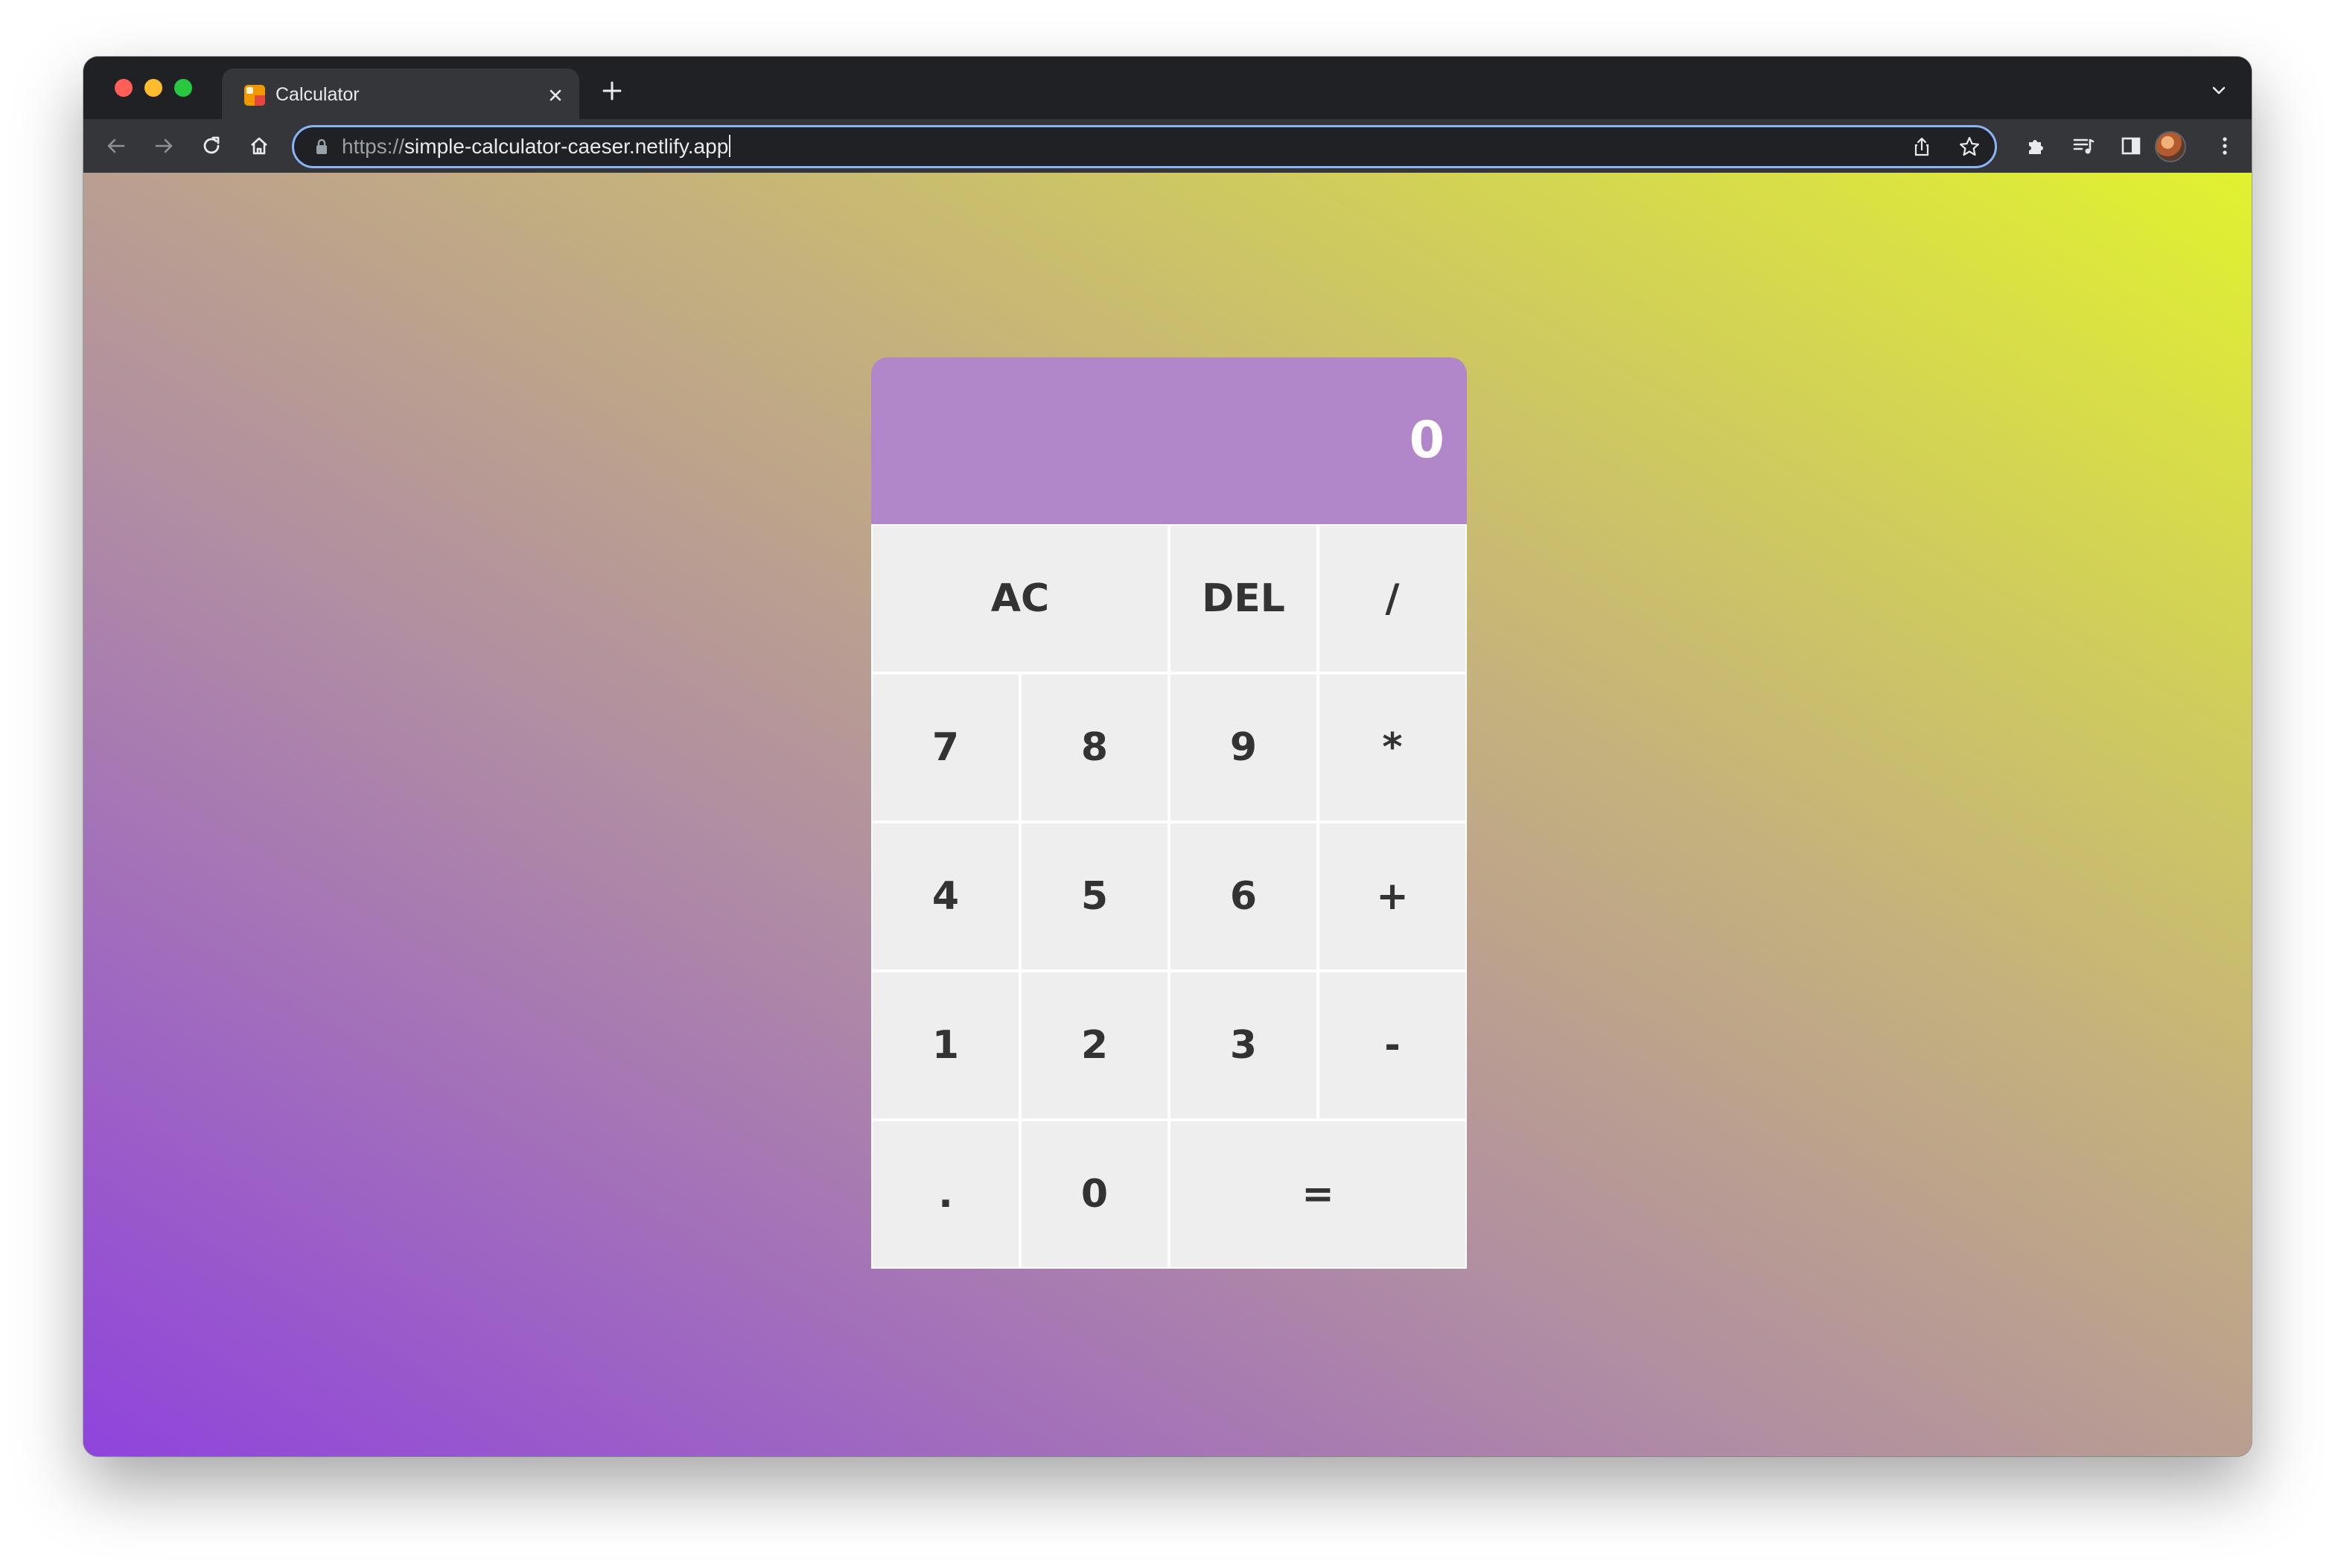  What do you see at coordinates (946, 1194) in the screenshot?
I see `decimal-button: .` at bounding box center [946, 1194].